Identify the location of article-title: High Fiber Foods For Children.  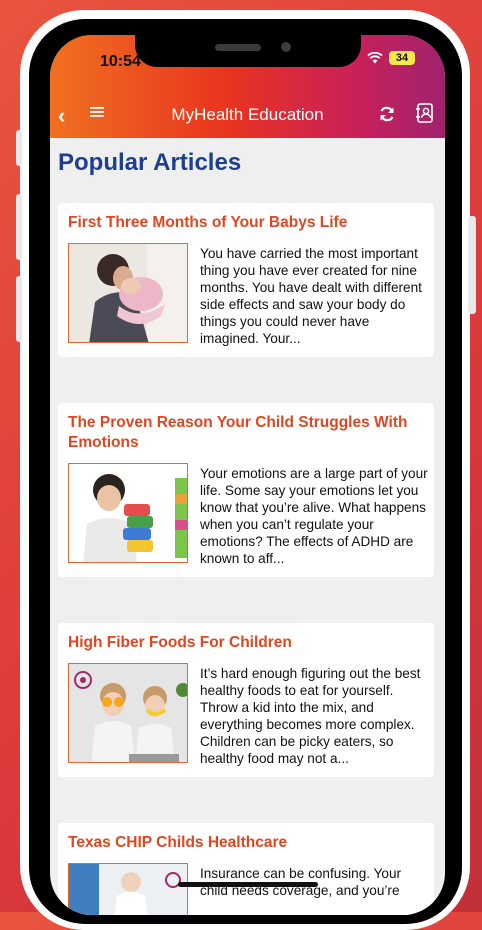
(246, 643).